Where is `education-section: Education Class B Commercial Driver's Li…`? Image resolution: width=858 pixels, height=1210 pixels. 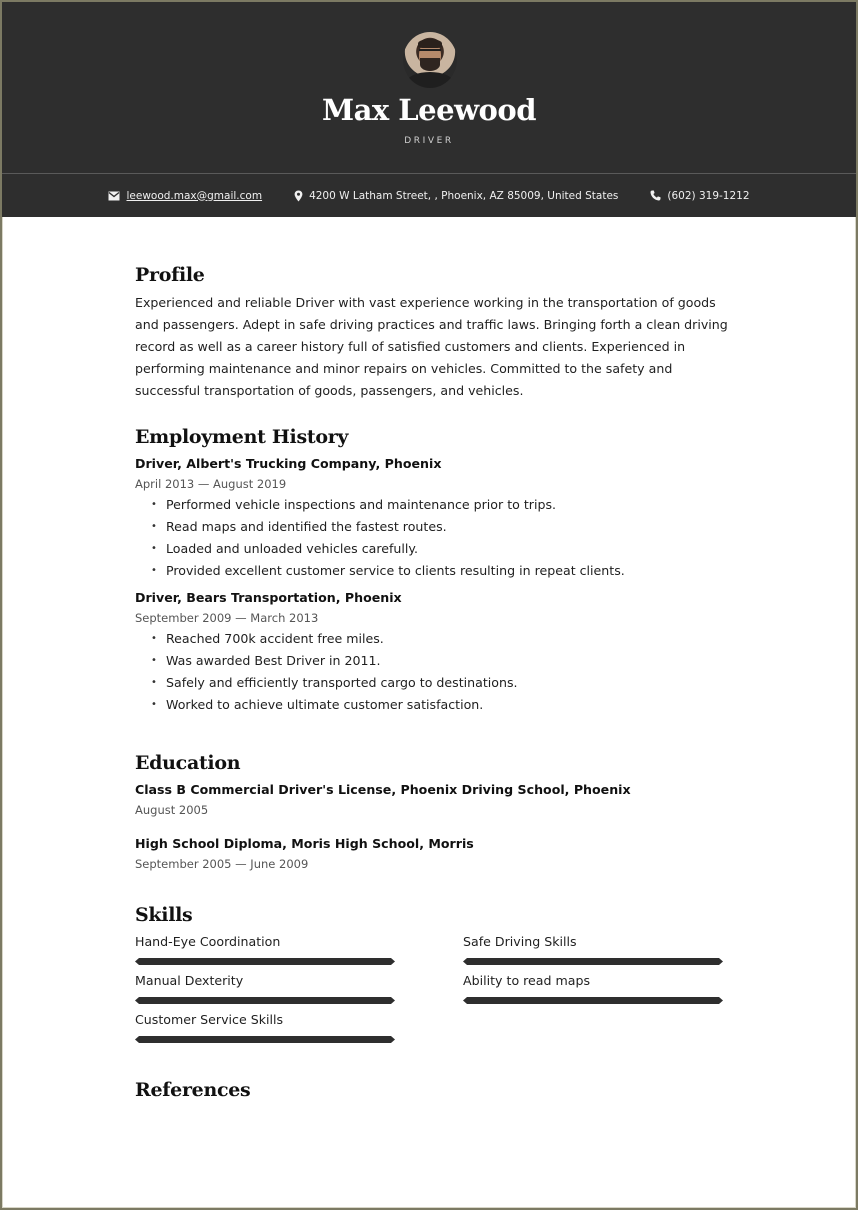
education-section: Education Class B Commercial Driver's Li… is located at coordinates (435, 811).